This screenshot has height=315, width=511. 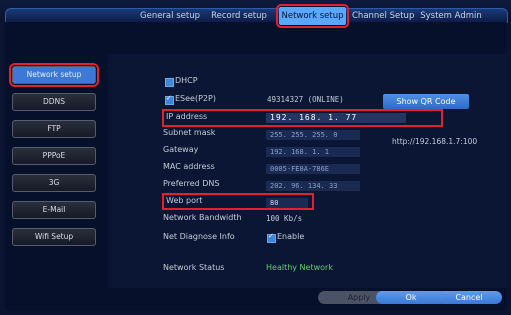 What do you see at coordinates (184, 200) in the screenshot?
I see `web-port-label: Web port` at bounding box center [184, 200].